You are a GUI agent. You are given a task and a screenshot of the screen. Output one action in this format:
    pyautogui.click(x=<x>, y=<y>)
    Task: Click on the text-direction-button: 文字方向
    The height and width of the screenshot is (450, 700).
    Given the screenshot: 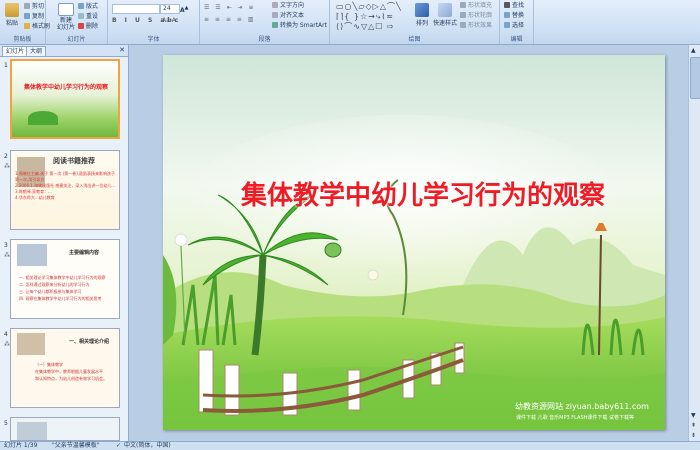 What is the action you would take?
    pyautogui.click(x=288, y=6)
    